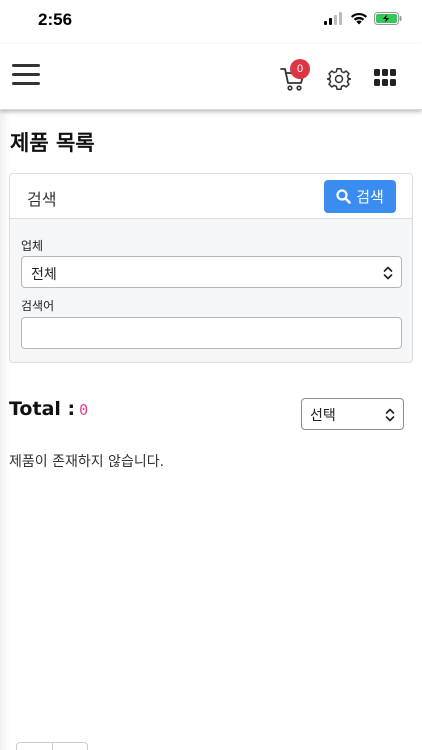 Image resolution: width=422 pixels, height=750 pixels. Describe the element at coordinates (38, 306) in the screenshot. I see `keyword-label: 검색어` at that location.